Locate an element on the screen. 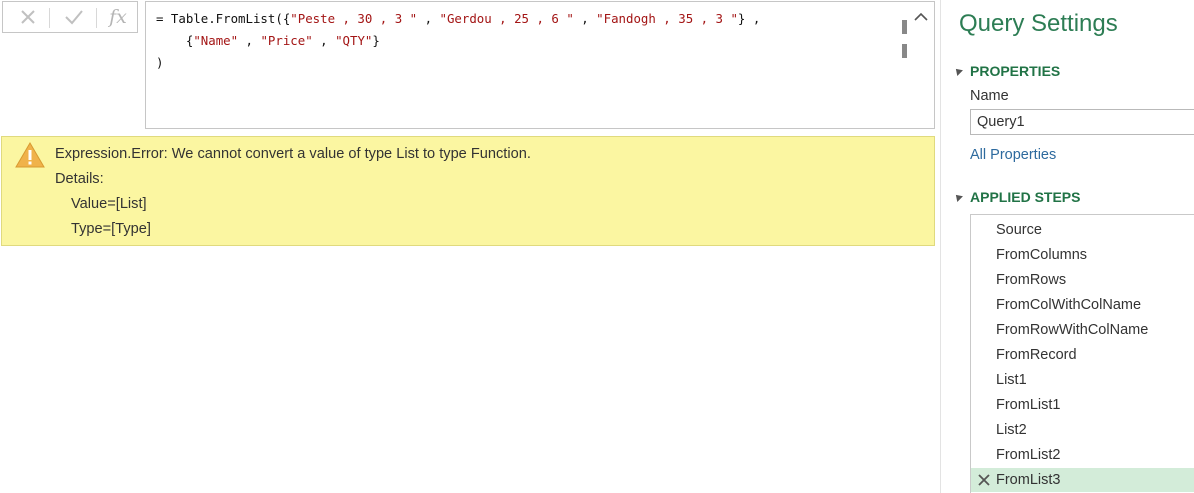 The height and width of the screenshot is (493, 1194). delete-step-icon is located at coordinates (984, 480).